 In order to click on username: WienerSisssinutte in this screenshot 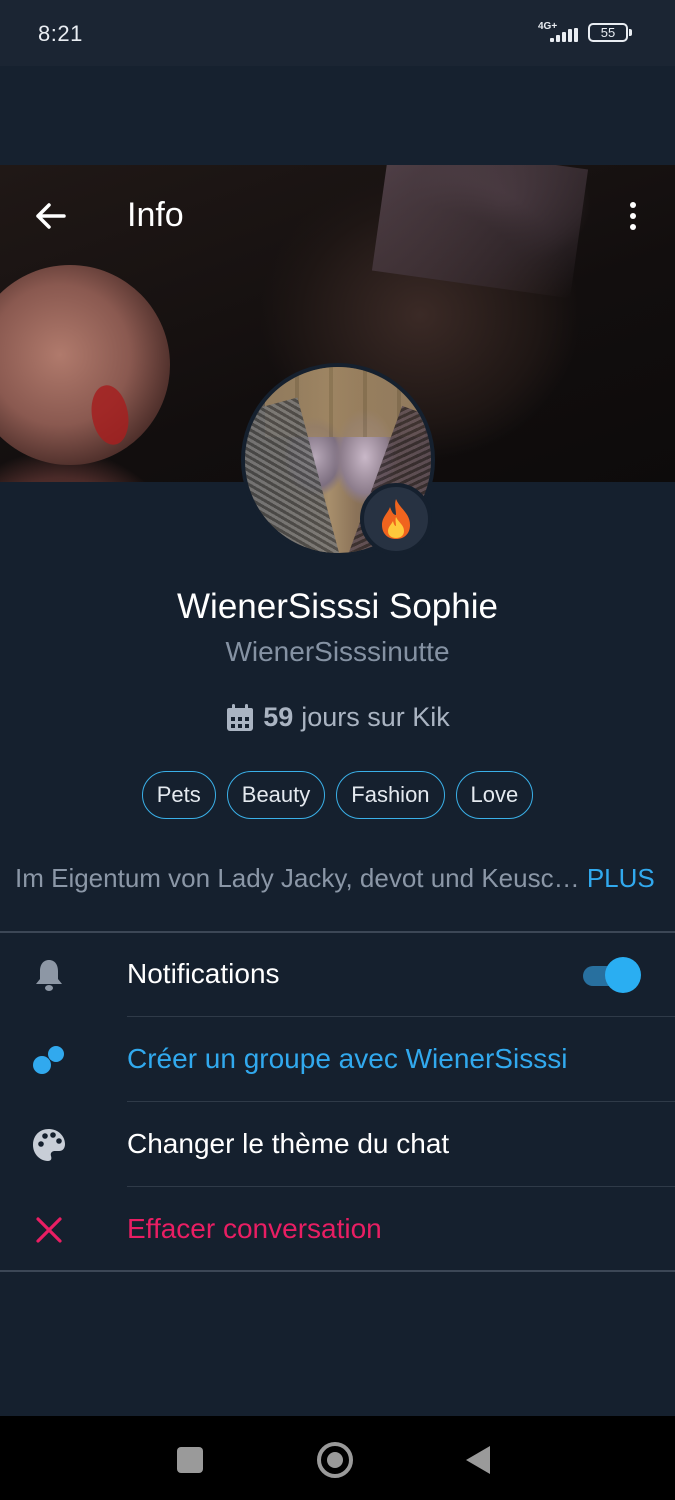, I will do `click(337, 651)`.